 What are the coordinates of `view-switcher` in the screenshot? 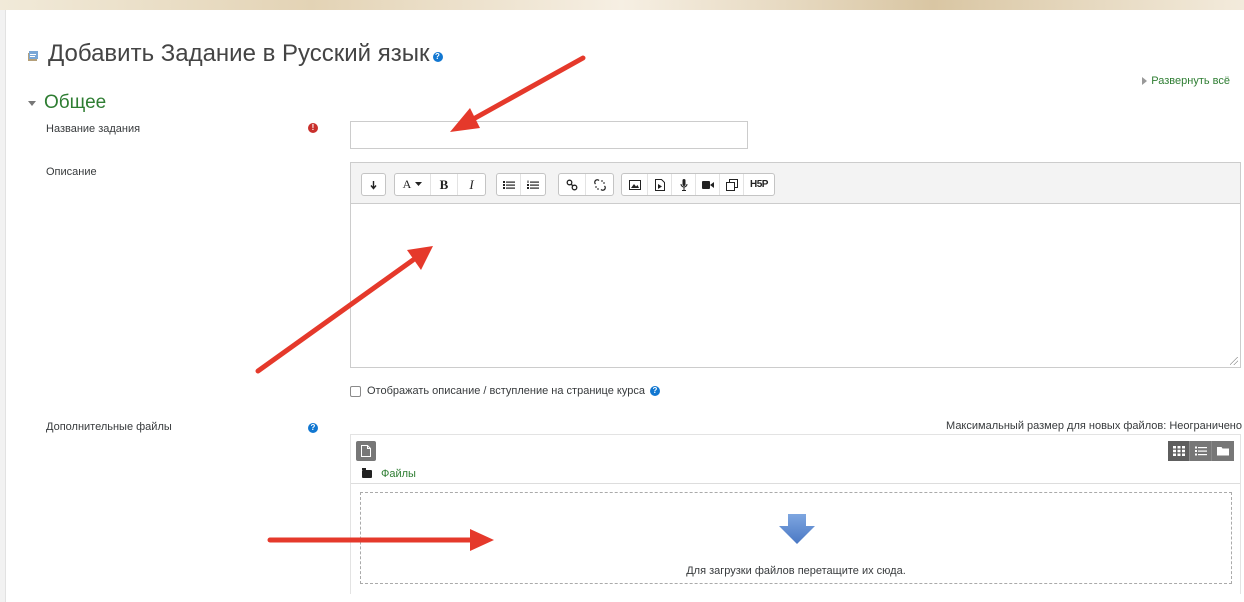 It's located at (1201, 451).